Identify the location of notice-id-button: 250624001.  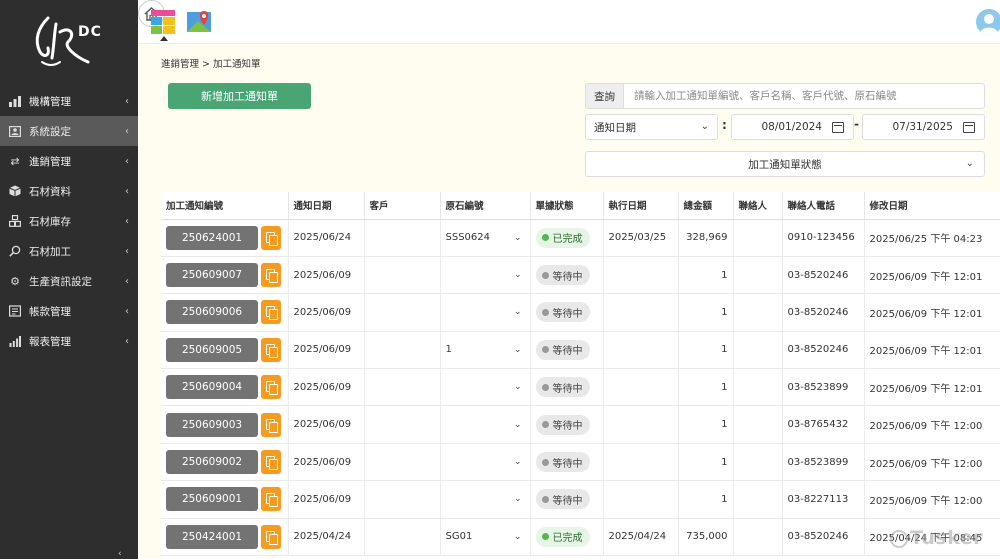
(212, 237).